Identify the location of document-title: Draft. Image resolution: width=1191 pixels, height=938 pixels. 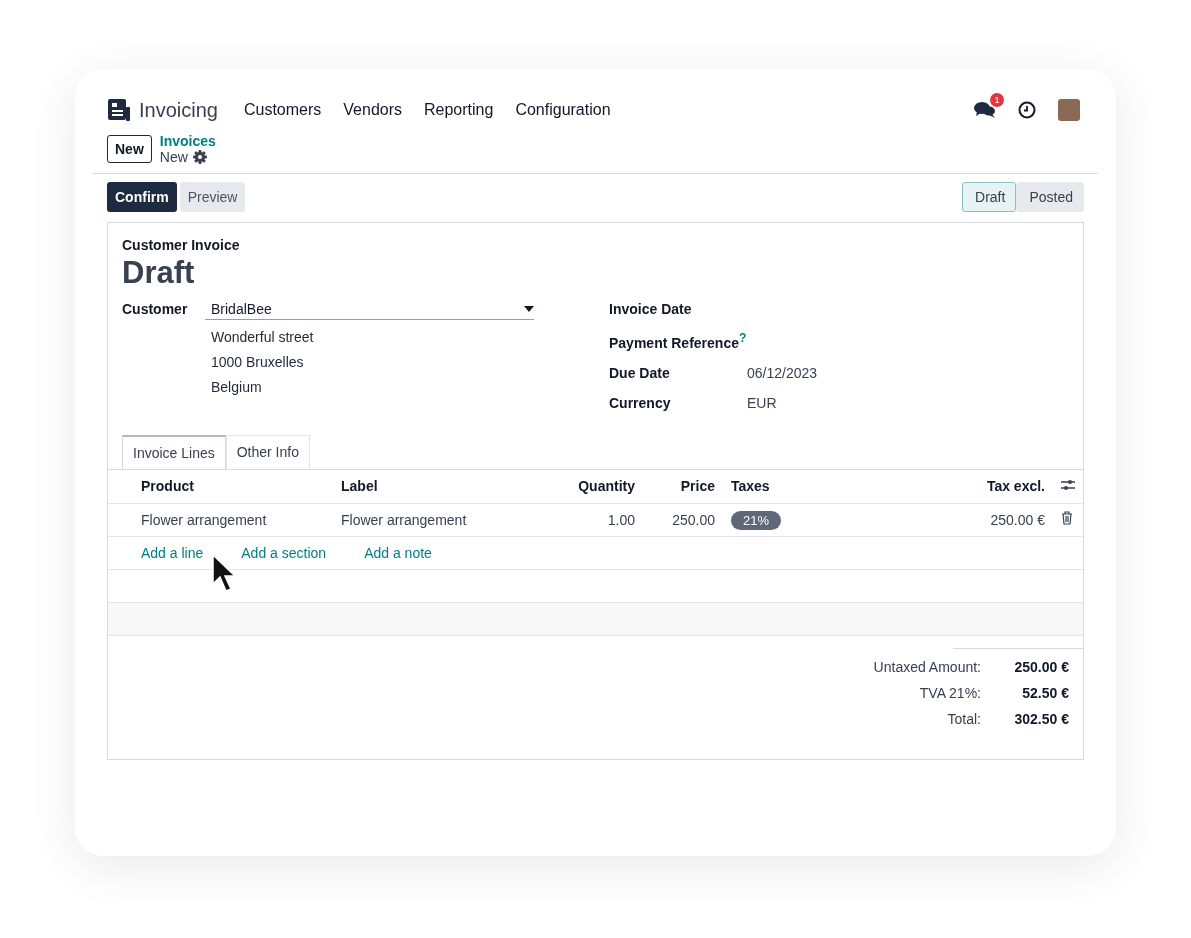
(159, 273).